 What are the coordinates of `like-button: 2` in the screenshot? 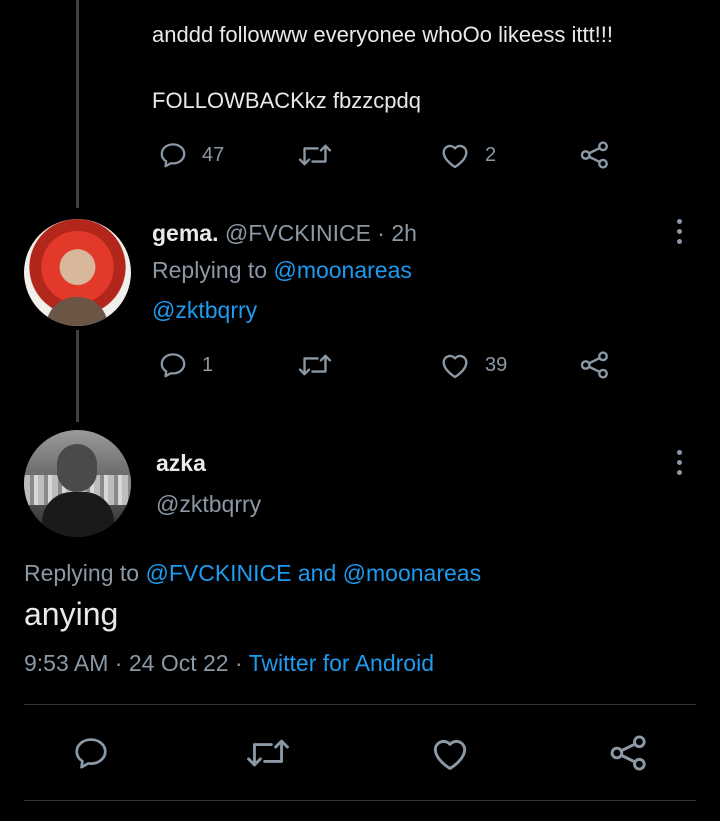 It's located at (467, 155).